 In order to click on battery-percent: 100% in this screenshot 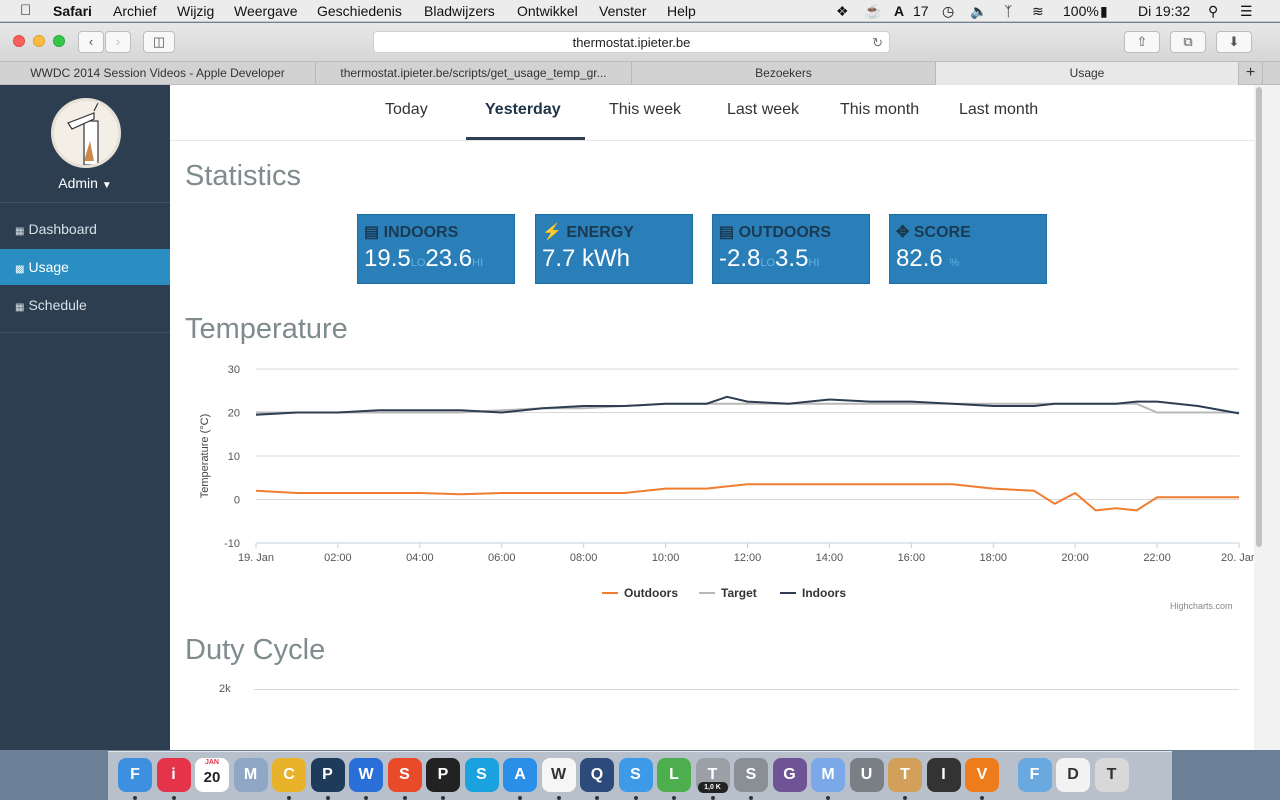, I will do `click(1081, 11)`.